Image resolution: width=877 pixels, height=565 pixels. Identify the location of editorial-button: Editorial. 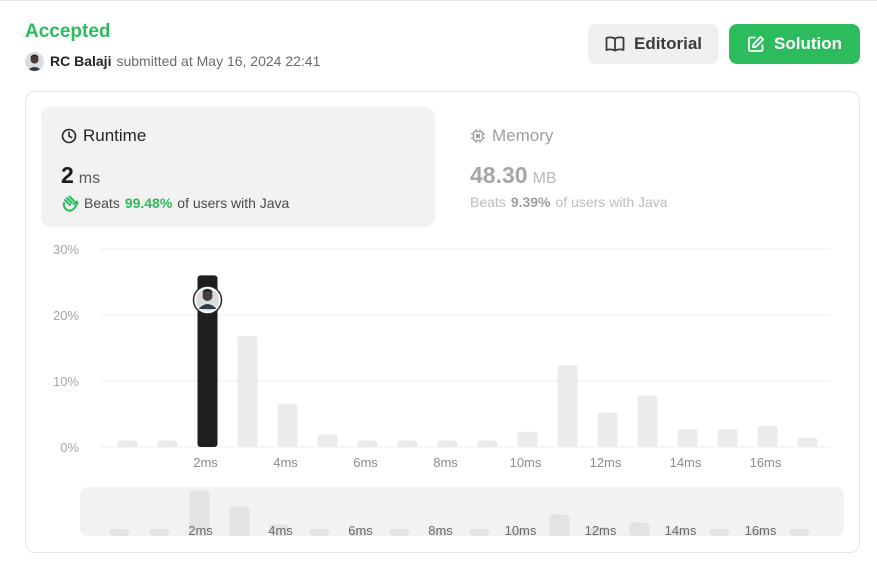
(653, 44).